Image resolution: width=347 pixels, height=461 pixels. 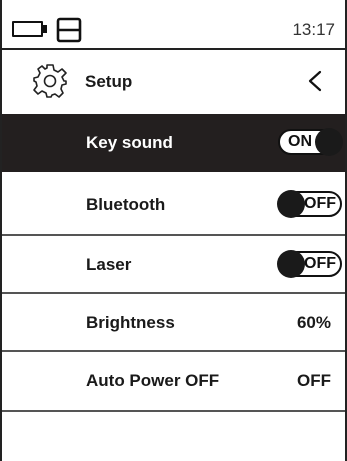 I want to click on laser-toggle: OFF, so click(x=309, y=264).